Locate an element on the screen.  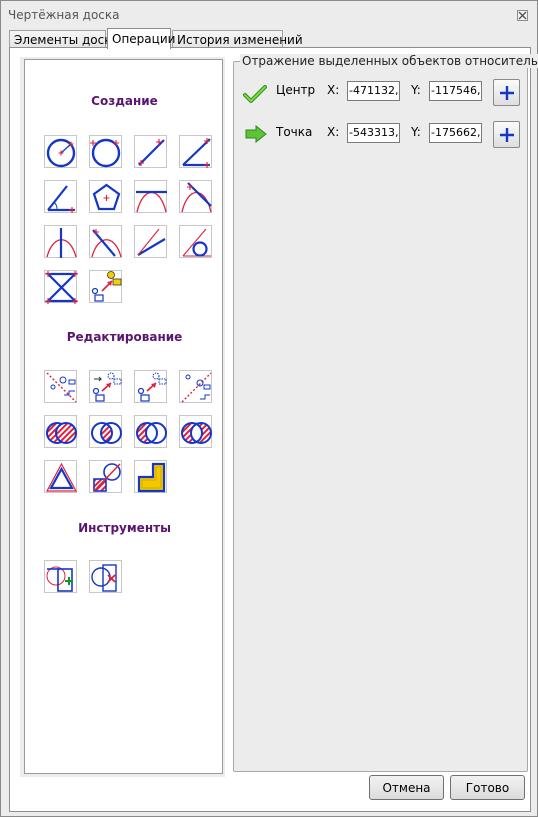
arrow-right-icon is located at coordinates (256, 134).